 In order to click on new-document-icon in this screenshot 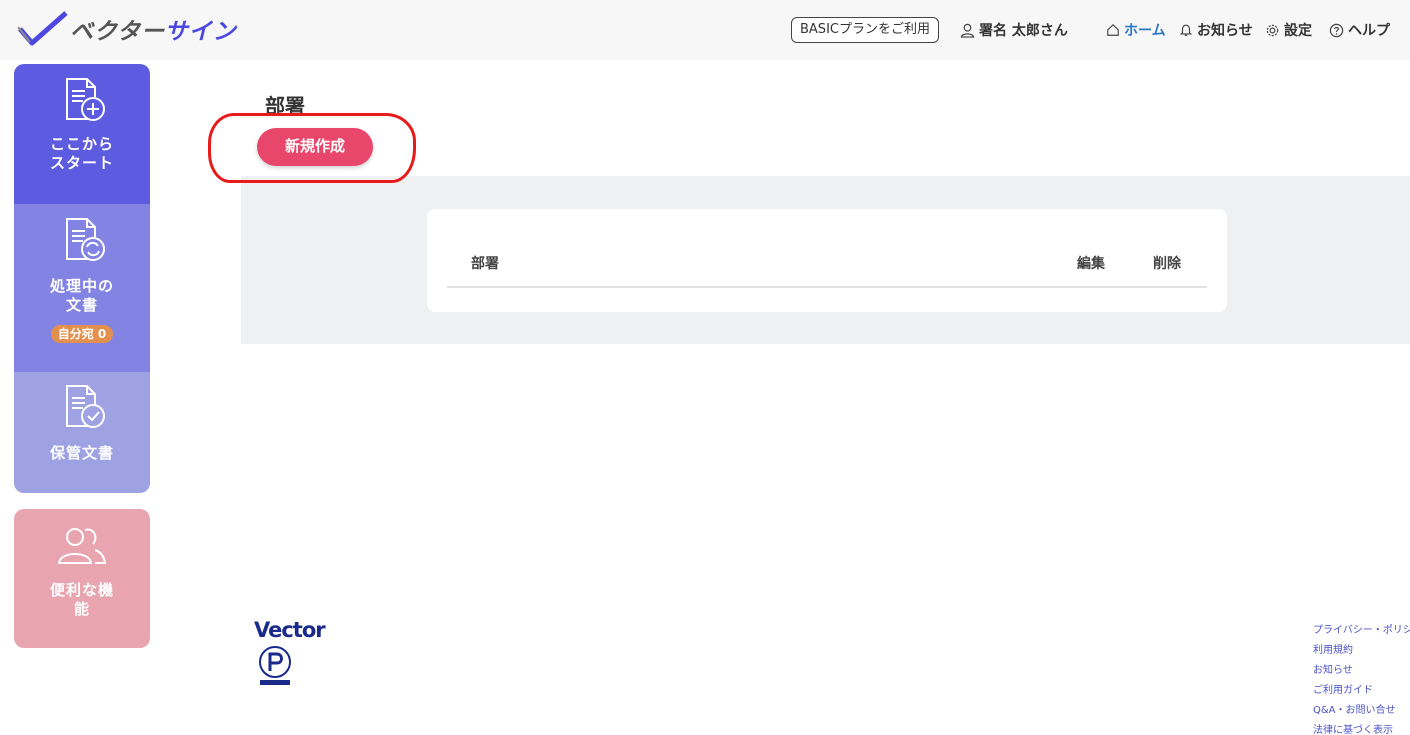, I will do `click(85, 99)`.